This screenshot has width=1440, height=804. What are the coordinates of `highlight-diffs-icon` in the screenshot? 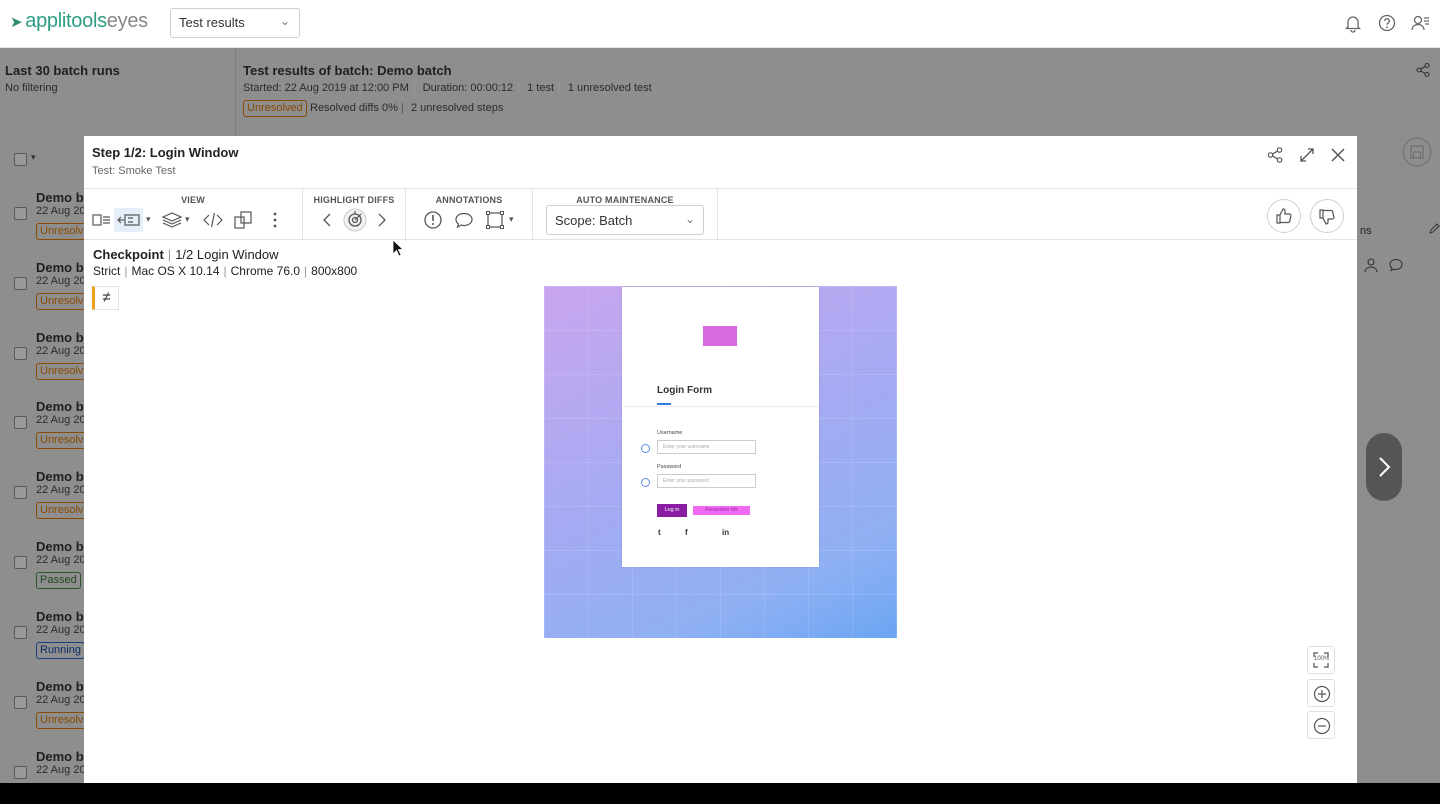 It's located at (355, 220).